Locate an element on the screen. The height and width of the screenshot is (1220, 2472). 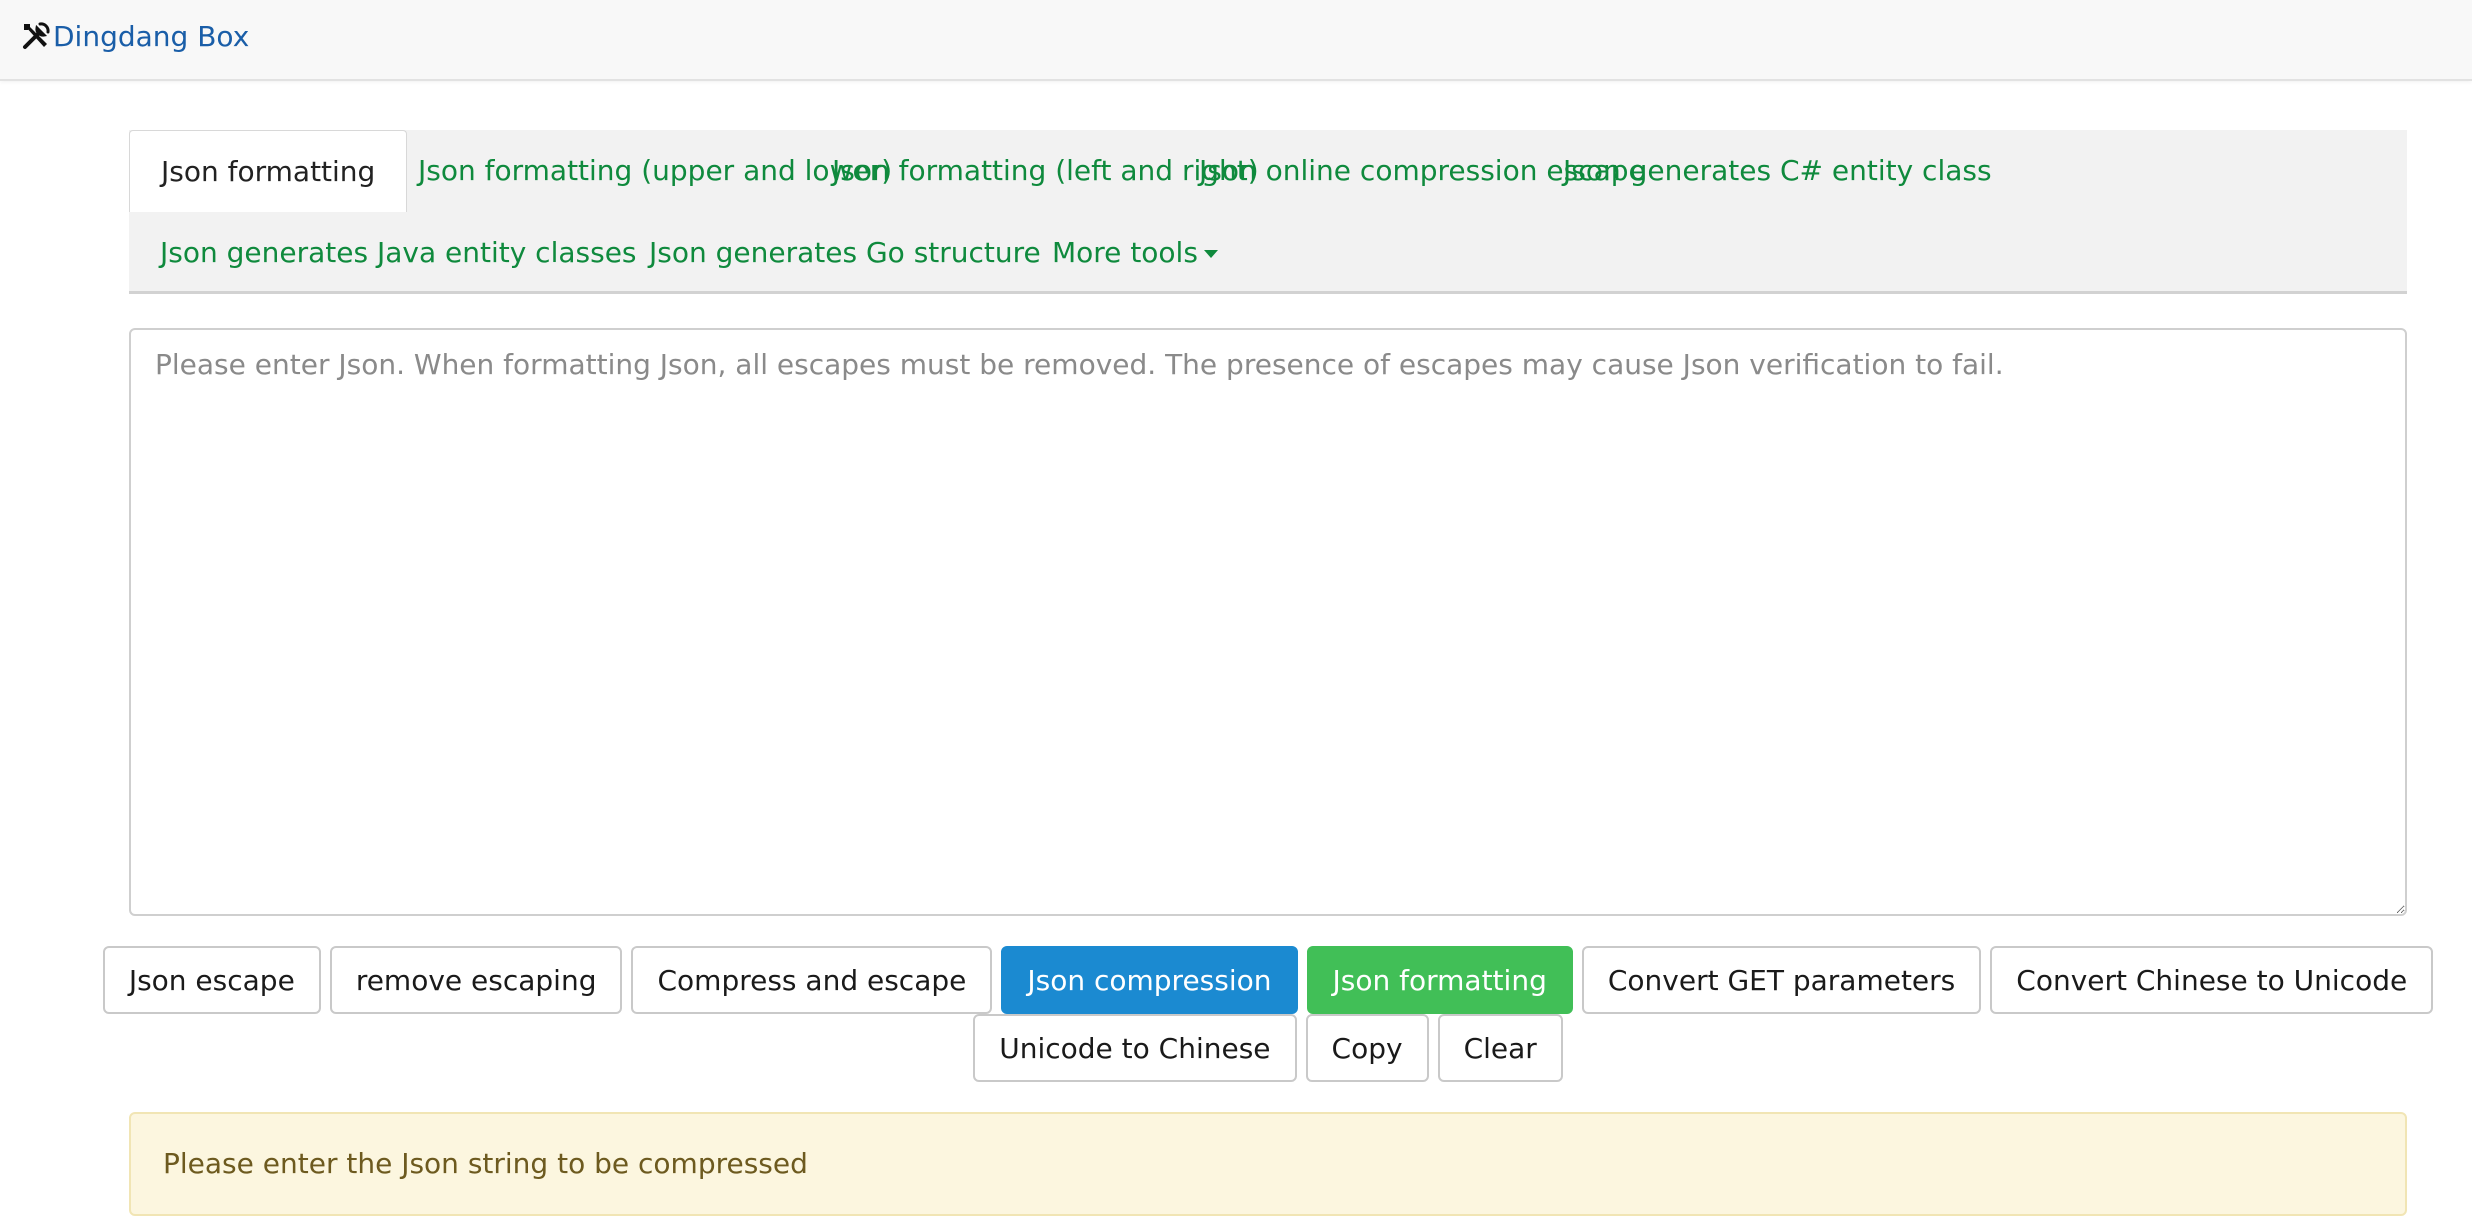
tab-json-formatting: Json formatting is located at coordinates (268, 171).